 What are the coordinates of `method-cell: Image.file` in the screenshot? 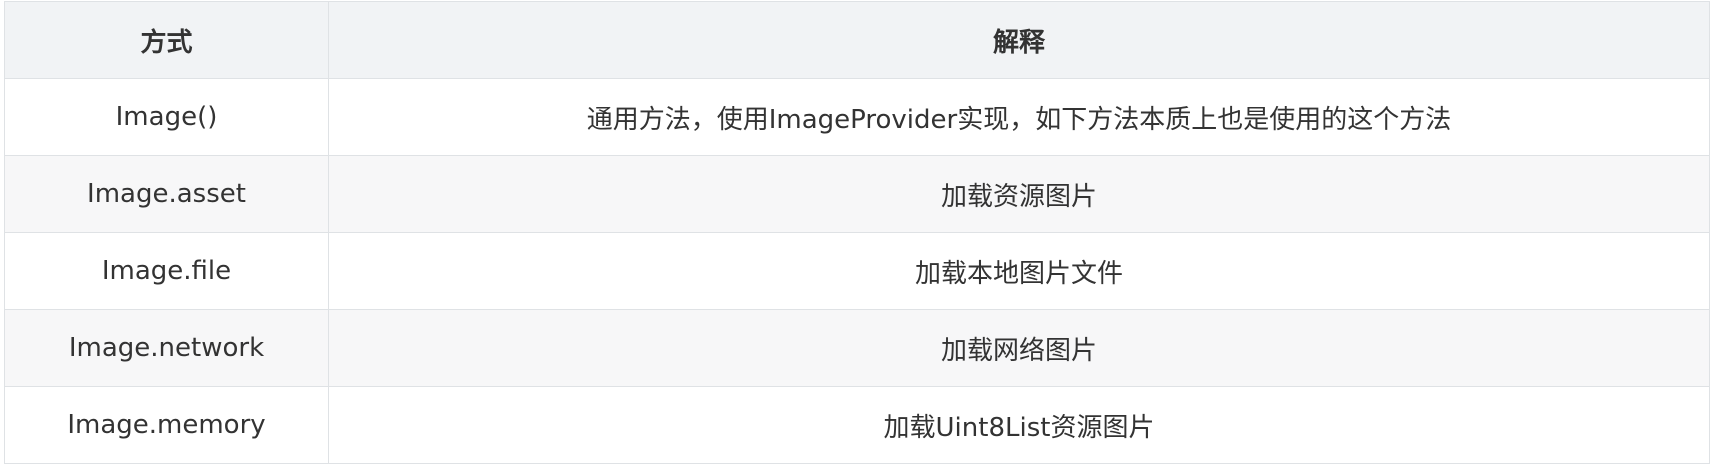 It's located at (166, 271).